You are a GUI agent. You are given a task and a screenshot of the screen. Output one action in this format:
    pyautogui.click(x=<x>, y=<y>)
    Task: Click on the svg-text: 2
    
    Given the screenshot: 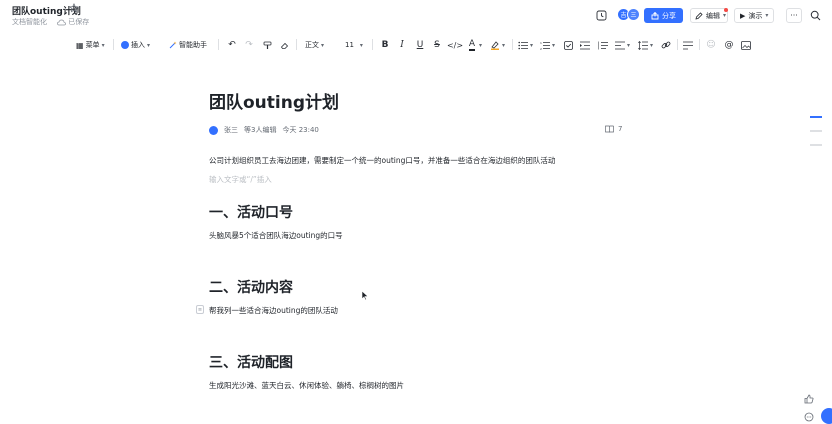 What is the action you would take?
    pyautogui.click(x=541, y=48)
    